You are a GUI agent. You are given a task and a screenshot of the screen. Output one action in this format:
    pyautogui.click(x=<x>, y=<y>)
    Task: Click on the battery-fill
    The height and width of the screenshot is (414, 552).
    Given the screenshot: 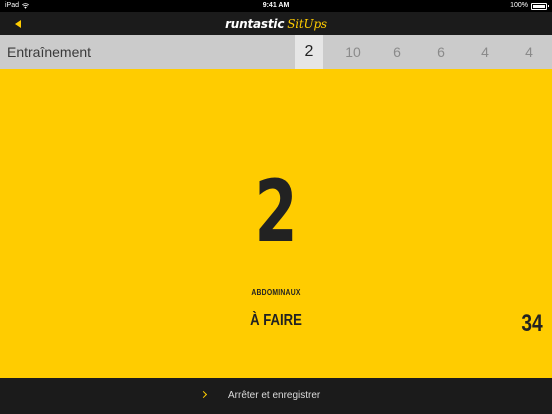 What is the action you would take?
    pyautogui.click(x=539, y=6)
    